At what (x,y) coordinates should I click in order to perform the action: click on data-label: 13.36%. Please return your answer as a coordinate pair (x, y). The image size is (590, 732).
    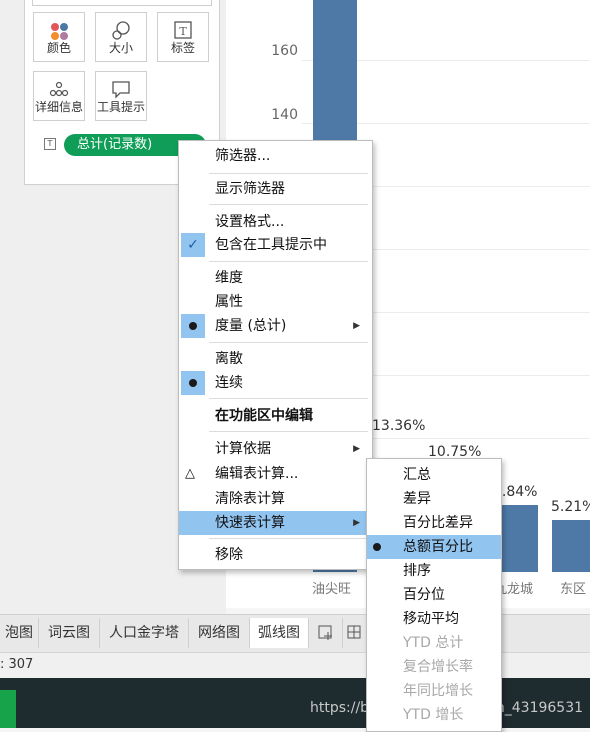
    Looking at the image, I should click on (399, 426).